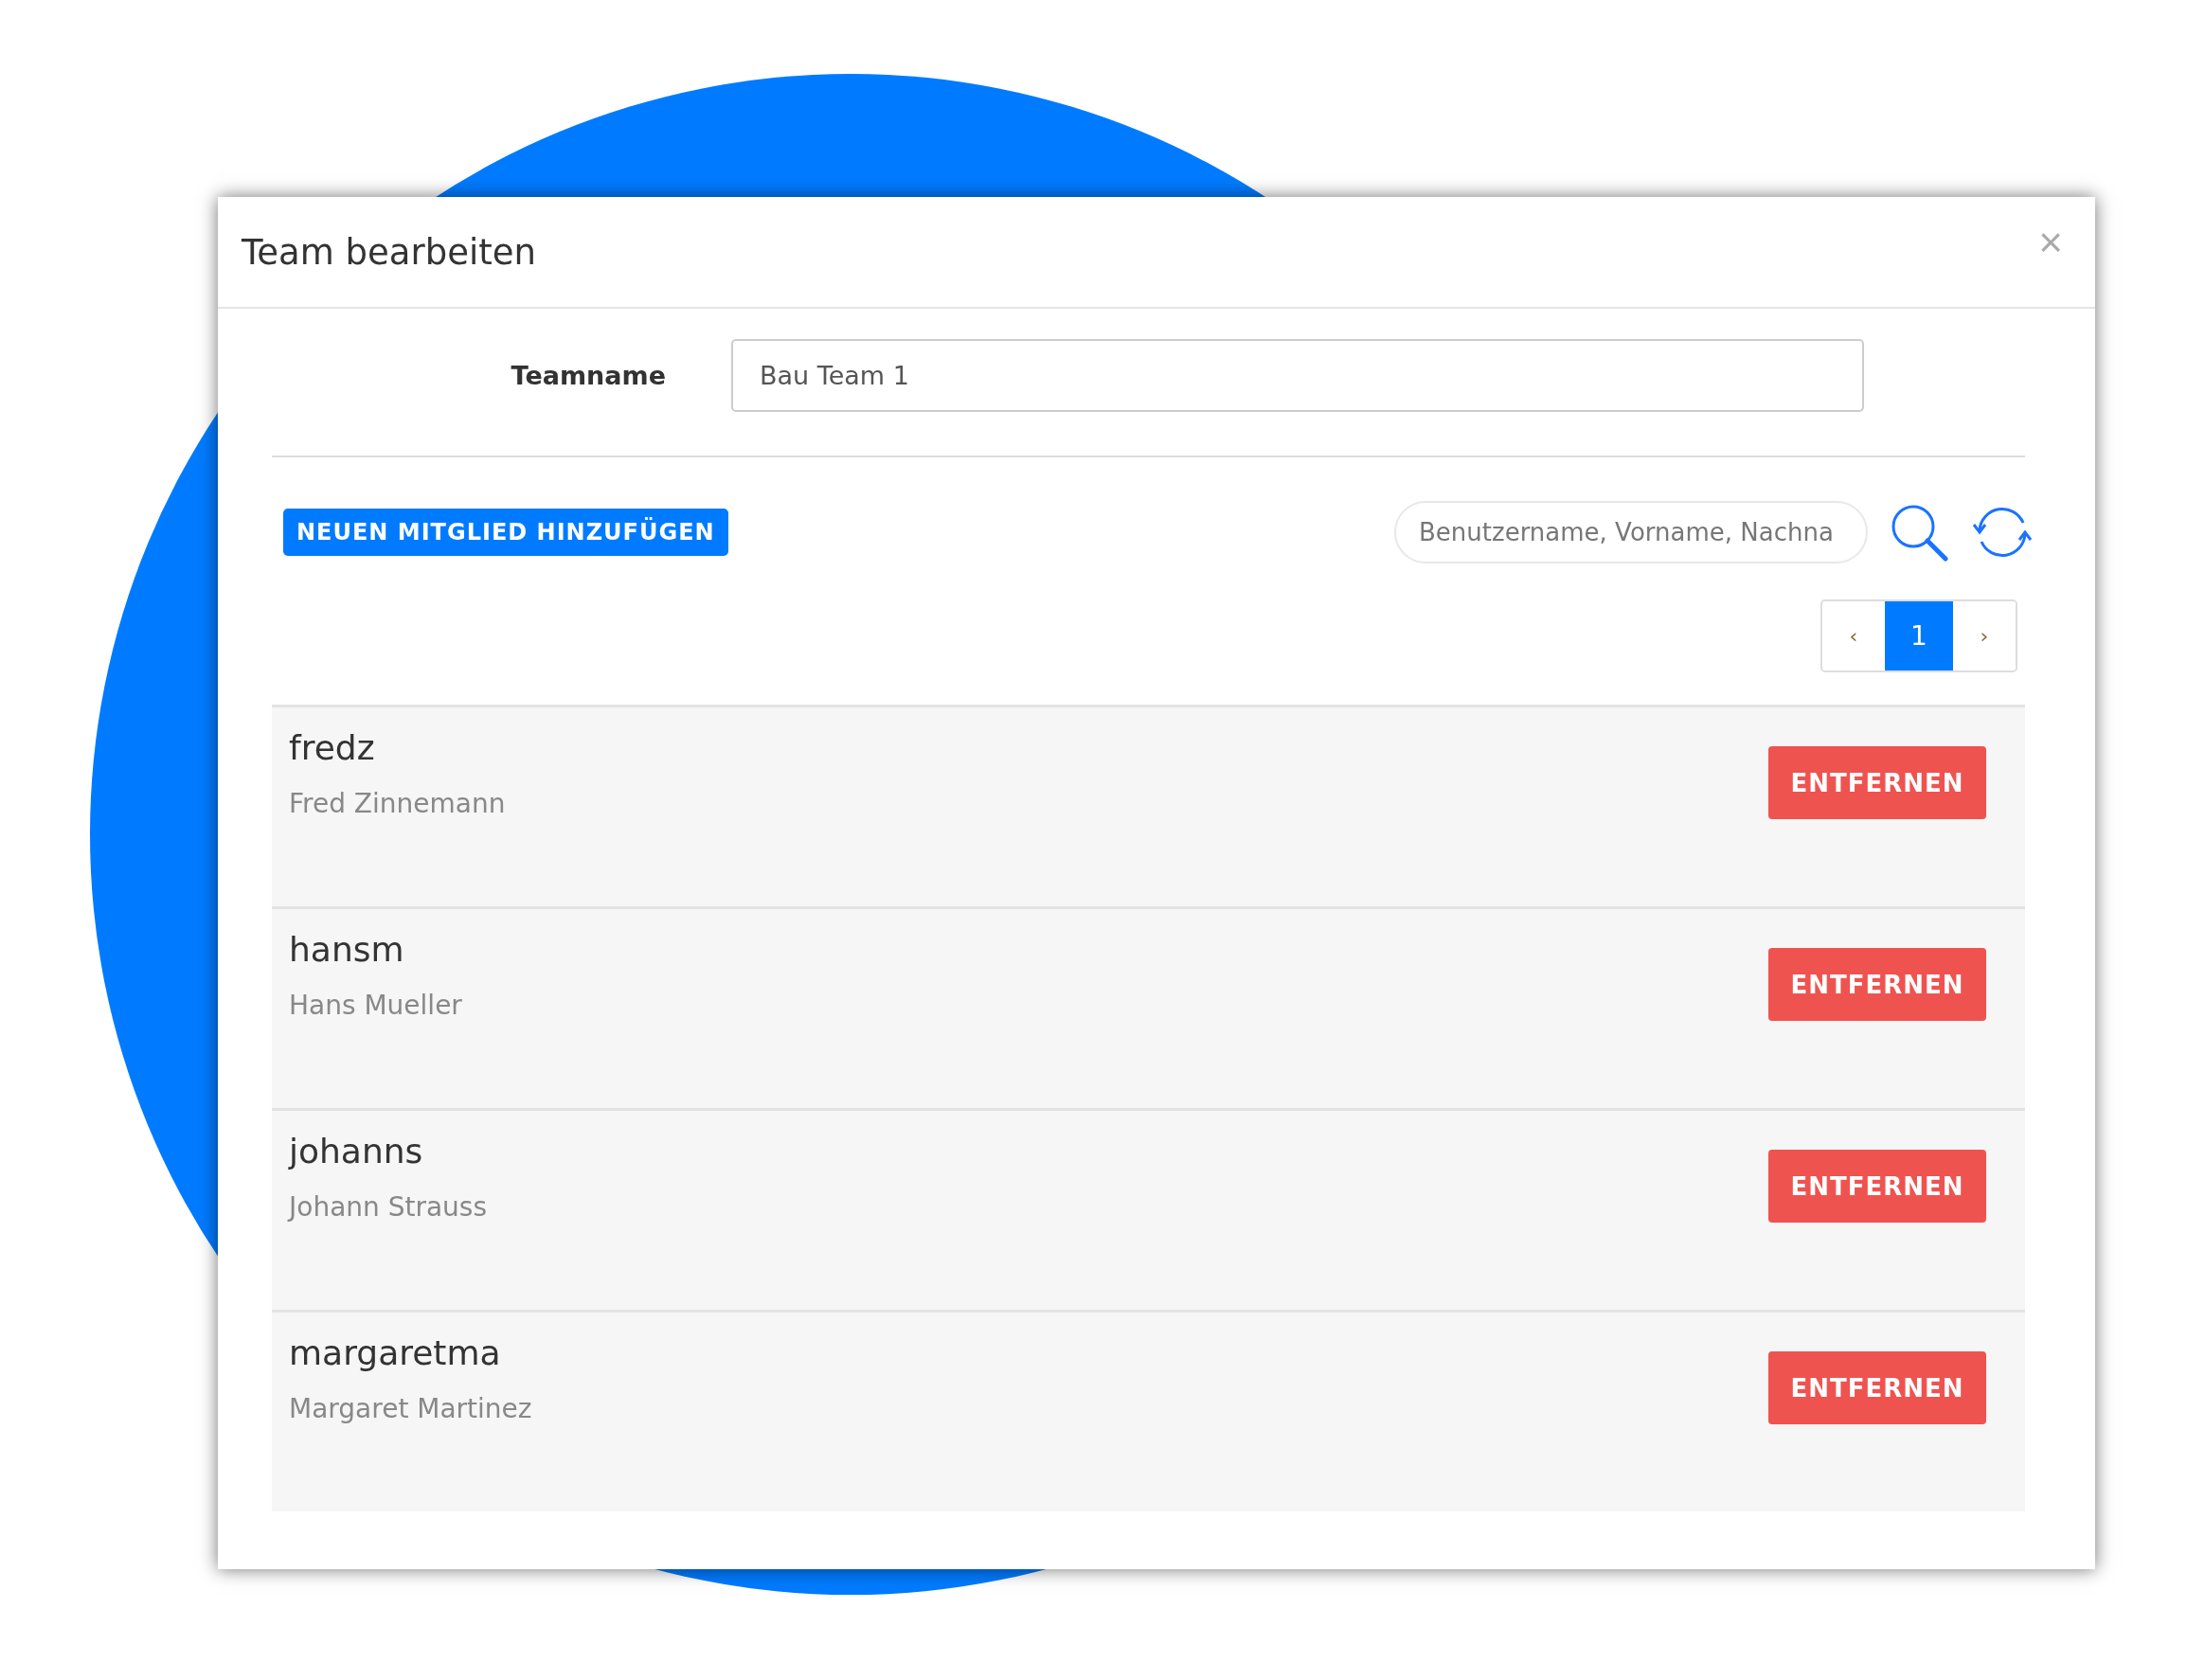 This screenshot has width=2187, height=1680. Describe the element at coordinates (589, 376) in the screenshot. I see `field-label: Teamname` at that location.